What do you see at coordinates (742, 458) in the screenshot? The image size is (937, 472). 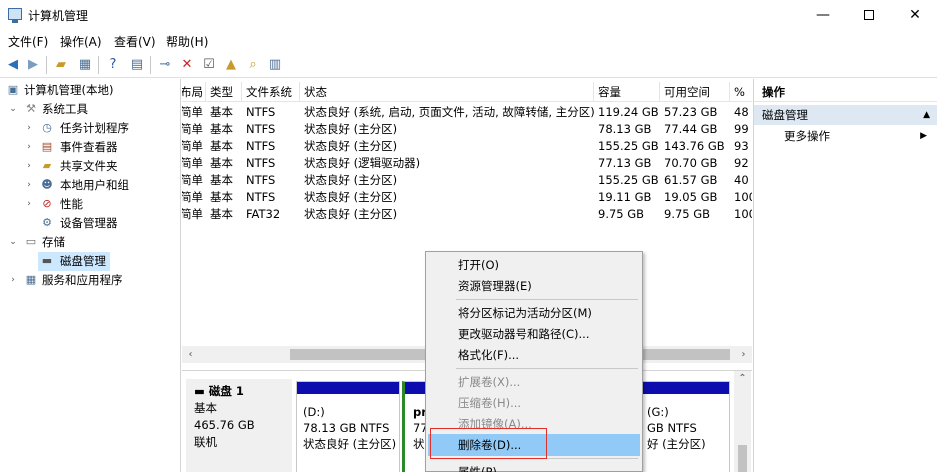 I see `scrollbar-thumb` at bounding box center [742, 458].